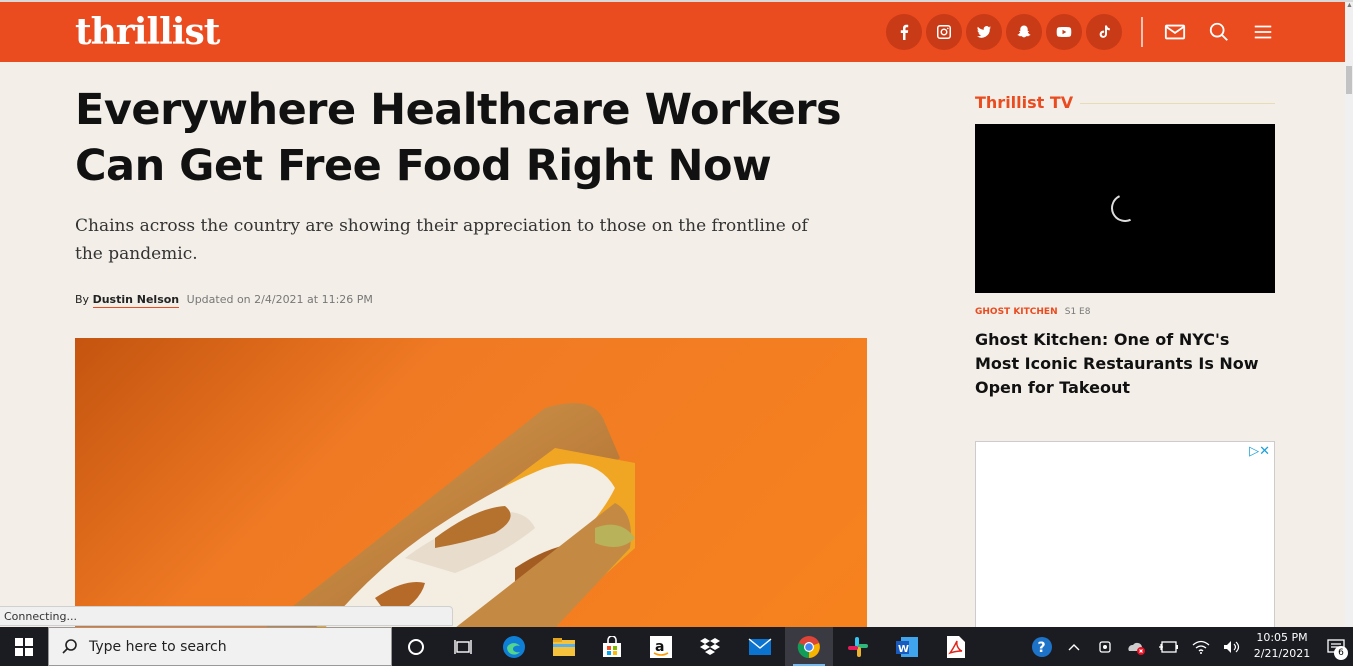 Image resolution: width=1353 pixels, height=666 pixels. I want to click on action-center-icon, so click(1335, 646).